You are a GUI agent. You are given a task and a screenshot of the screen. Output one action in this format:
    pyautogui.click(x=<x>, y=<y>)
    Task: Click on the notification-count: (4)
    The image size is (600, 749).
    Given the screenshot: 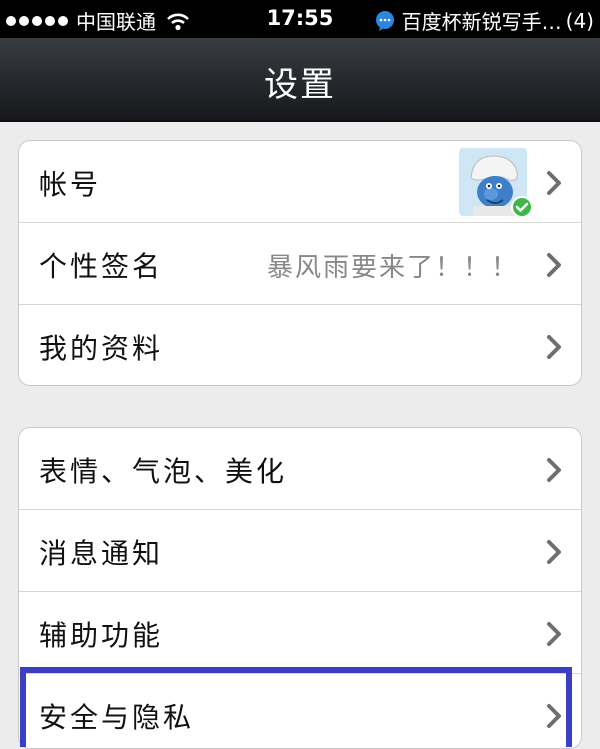 What is the action you would take?
    pyautogui.click(x=579, y=20)
    